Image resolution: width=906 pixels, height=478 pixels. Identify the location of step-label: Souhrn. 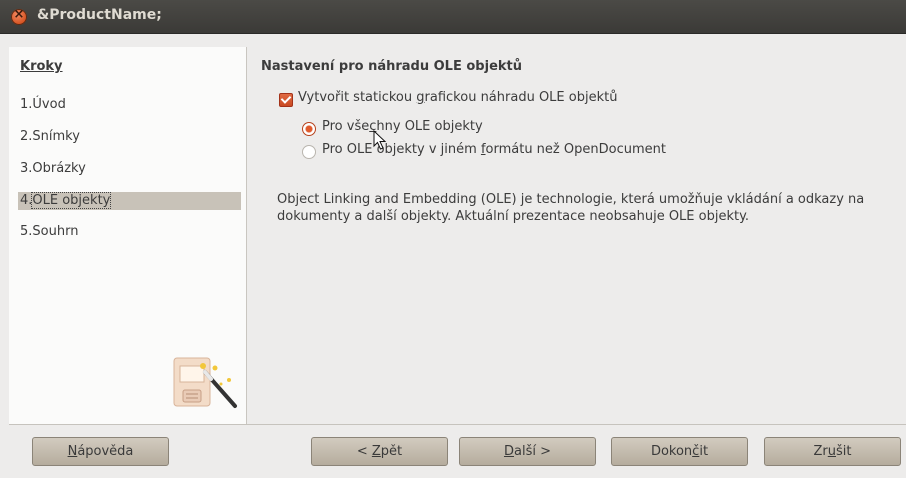
(55, 231).